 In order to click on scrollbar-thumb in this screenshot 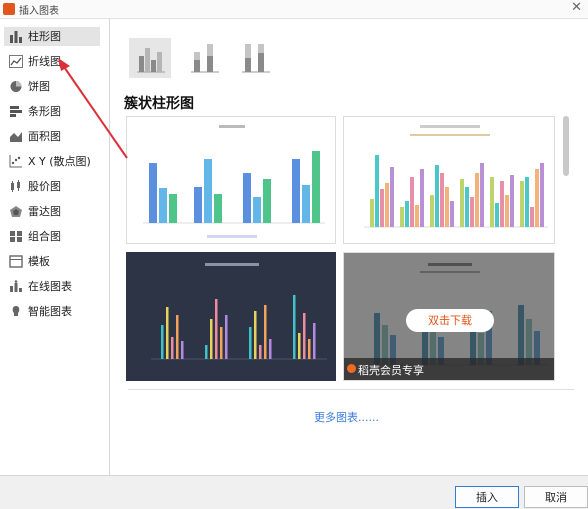, I will do `click(566, 146)`.